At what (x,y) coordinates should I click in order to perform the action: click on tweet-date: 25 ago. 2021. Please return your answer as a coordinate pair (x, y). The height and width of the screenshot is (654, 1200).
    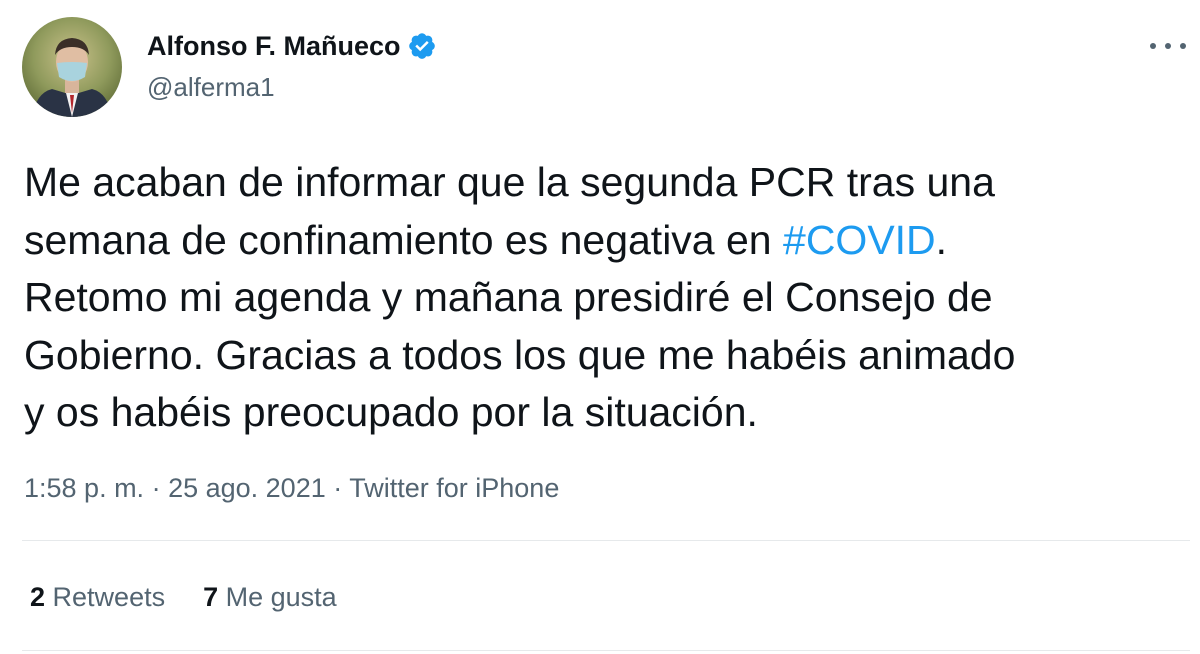
    Looking at the image, I should click on (247, 488).